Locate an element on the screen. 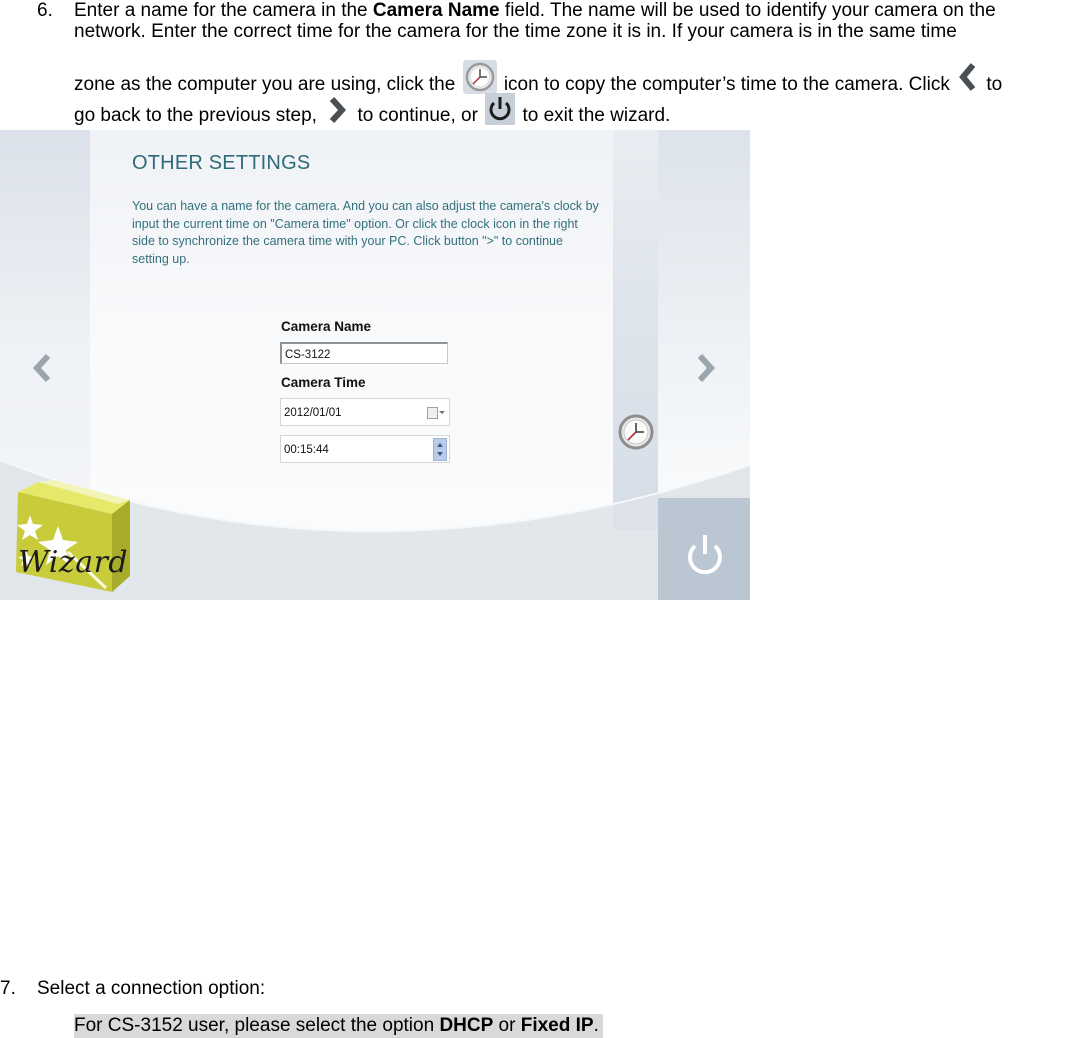  previous-step-button is located at coordinates (42, 368).